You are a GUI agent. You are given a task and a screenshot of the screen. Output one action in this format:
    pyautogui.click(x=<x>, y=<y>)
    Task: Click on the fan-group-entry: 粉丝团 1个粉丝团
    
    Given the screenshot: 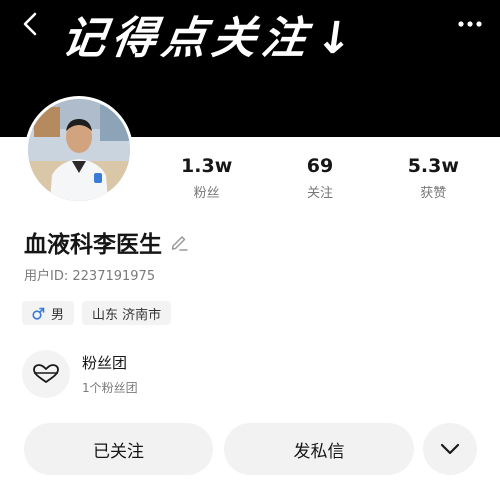 What is the action you would take?
    pyautogui.click(x=252, y=374)
    